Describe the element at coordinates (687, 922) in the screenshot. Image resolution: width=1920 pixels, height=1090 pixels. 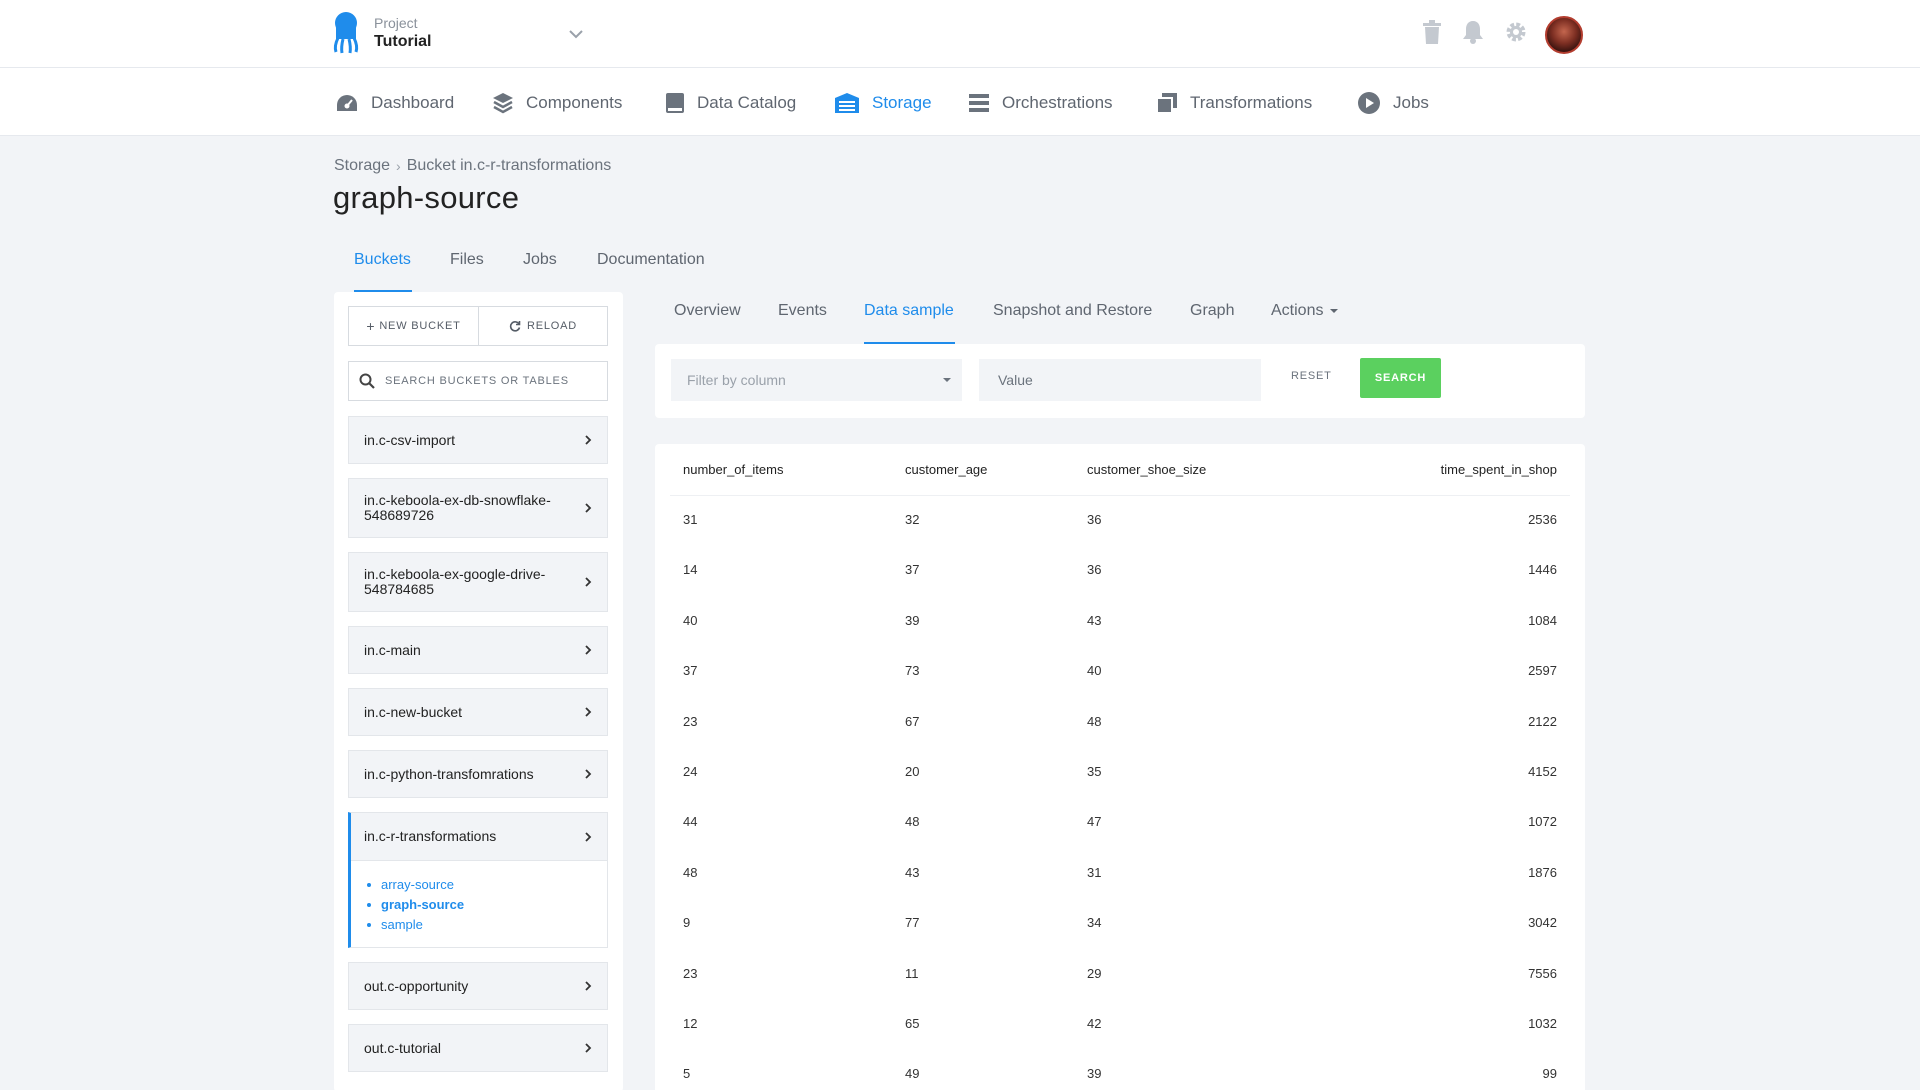
I see `table-cell: 9` at that location.